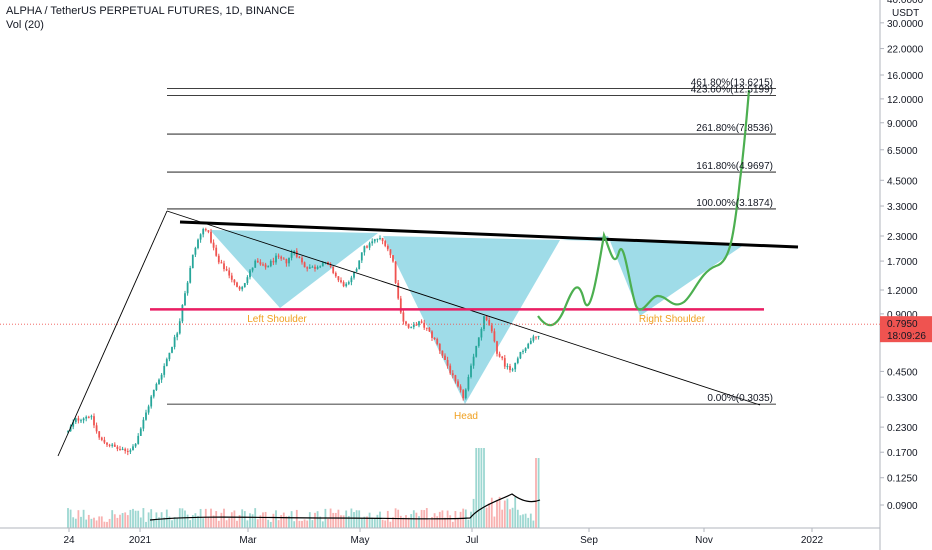 This screenshot has width=932, height=550. Describe the element at coordinates (150, 25) in the screenshot. I see `volume-indicator-label: Vol (20)` at that location.